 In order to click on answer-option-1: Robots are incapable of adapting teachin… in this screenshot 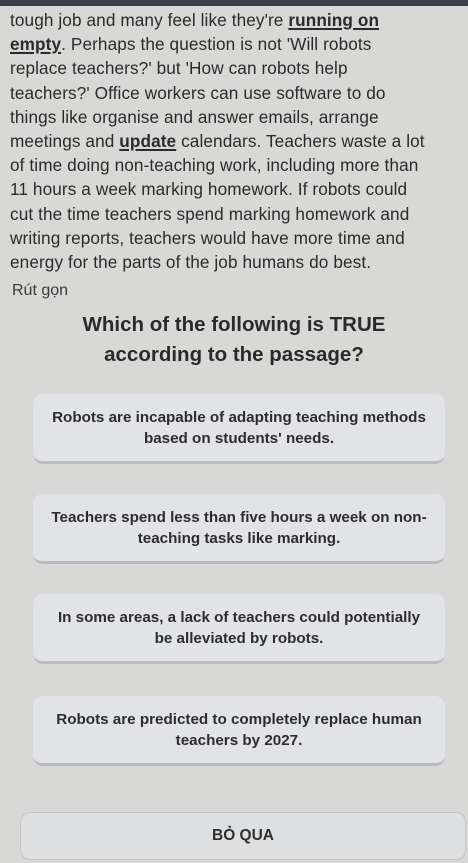, I will do `click(239, 429)`.